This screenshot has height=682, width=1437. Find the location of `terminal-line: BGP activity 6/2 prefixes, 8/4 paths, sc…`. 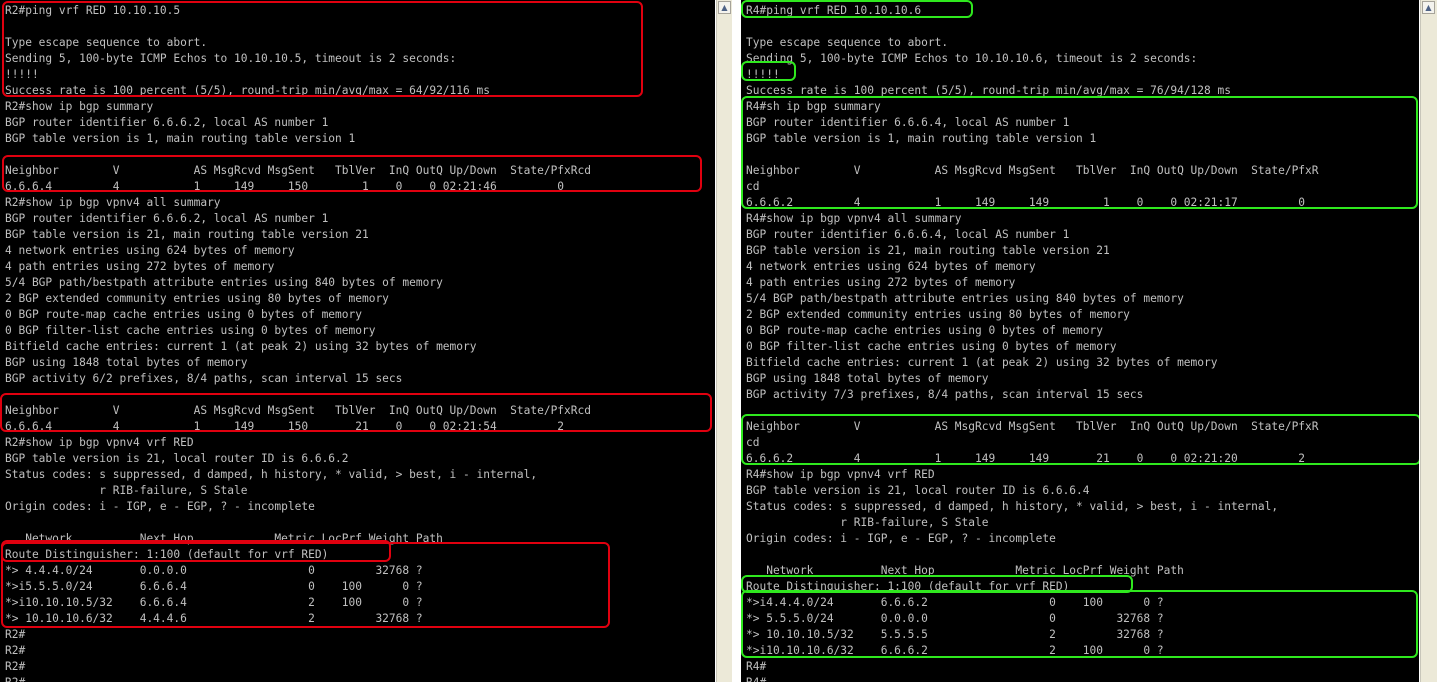

terminal-line: BGP activity 6/2 prefixes, 8/4 paths, sc… is located at coordinates (204, 378).